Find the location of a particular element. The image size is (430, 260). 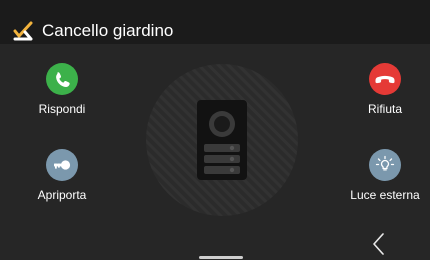

gate-icon is located at coordinates (23, 31).